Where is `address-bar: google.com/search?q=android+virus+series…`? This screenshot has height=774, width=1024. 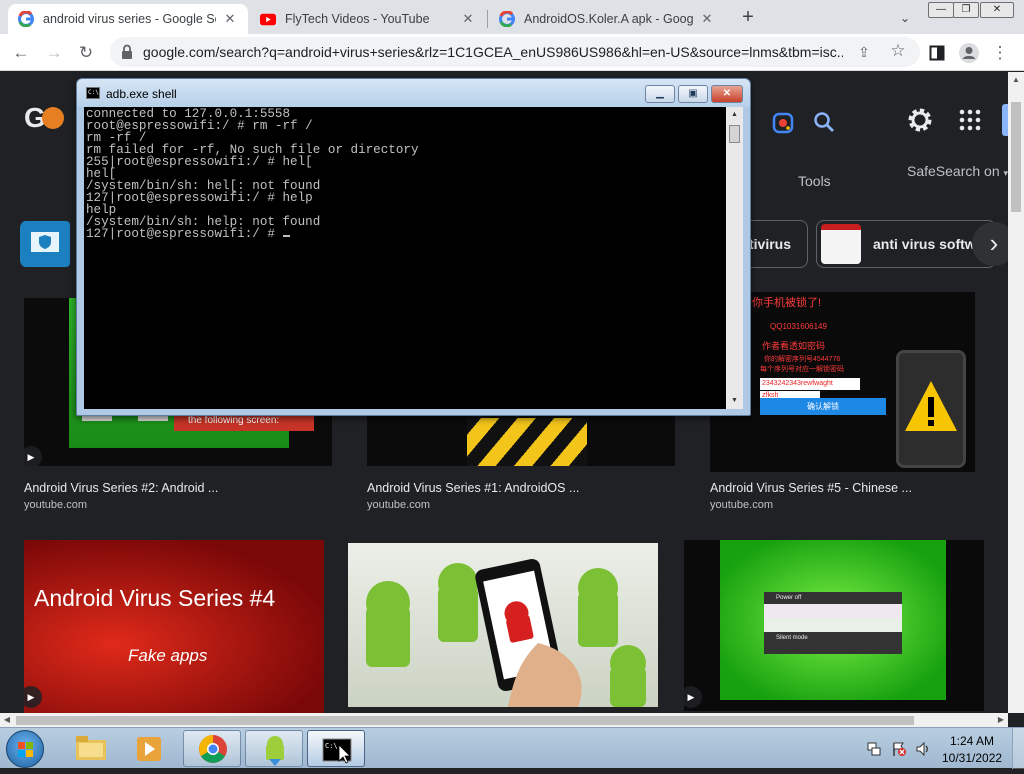
address-bar: google.com/search?q=android+virus+series… is located at coordinates (515, 52).